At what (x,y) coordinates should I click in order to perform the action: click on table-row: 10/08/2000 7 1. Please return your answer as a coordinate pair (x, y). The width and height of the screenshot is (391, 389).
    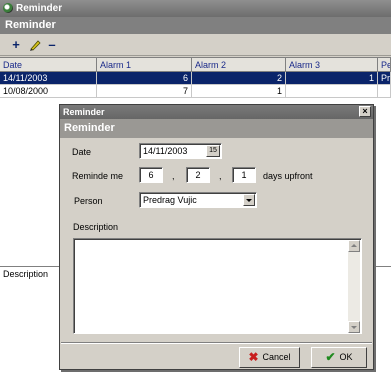
    Looking at the image, I should click on (195, 91).